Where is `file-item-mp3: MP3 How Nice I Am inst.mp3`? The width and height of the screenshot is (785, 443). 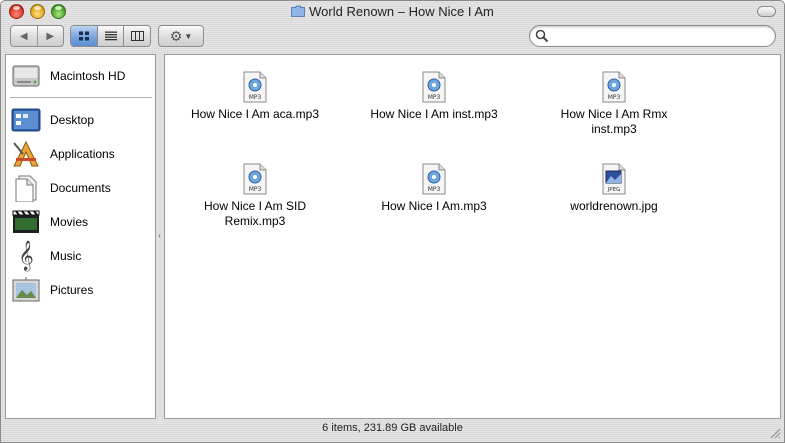 file-item-mp3: MP3 How Nice I Am inst.mp3 is located at coordinates (434, 96).